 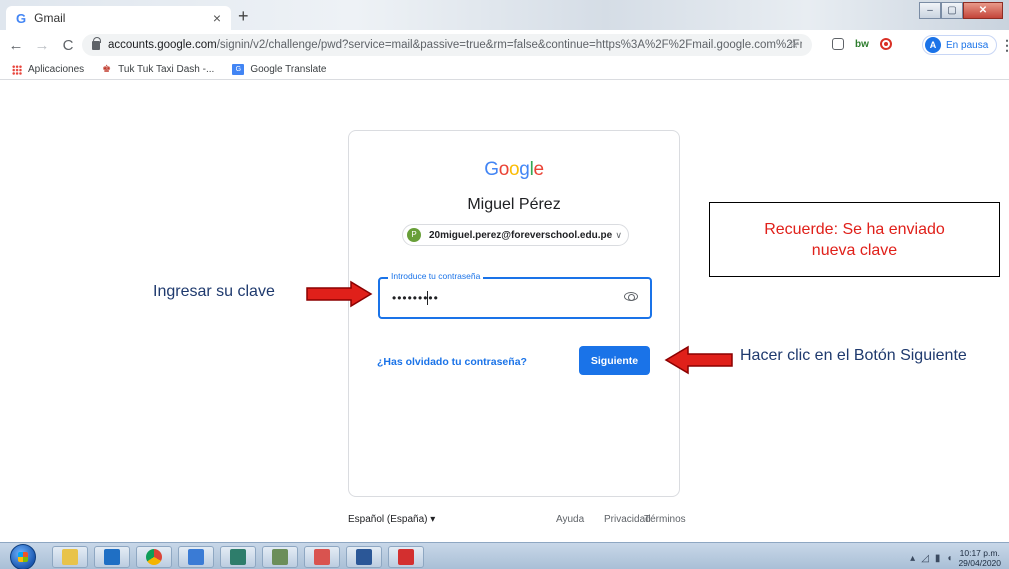 I want to click on tab-close-icon: ×, so click(x=217, y=18).